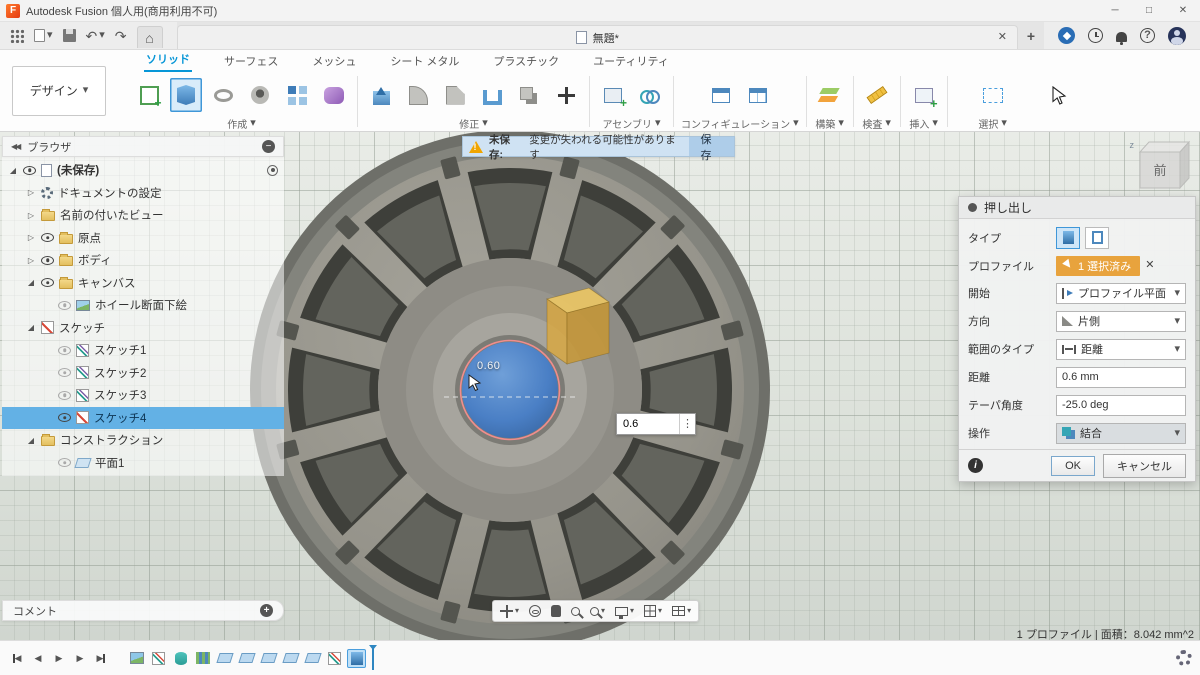 This screenshot has width=1200, height=675. What do you see at coordinates (1121, 321) in the screenshot?
I see `direction-dropdown: 片側` at bounding box center [1121, 321].